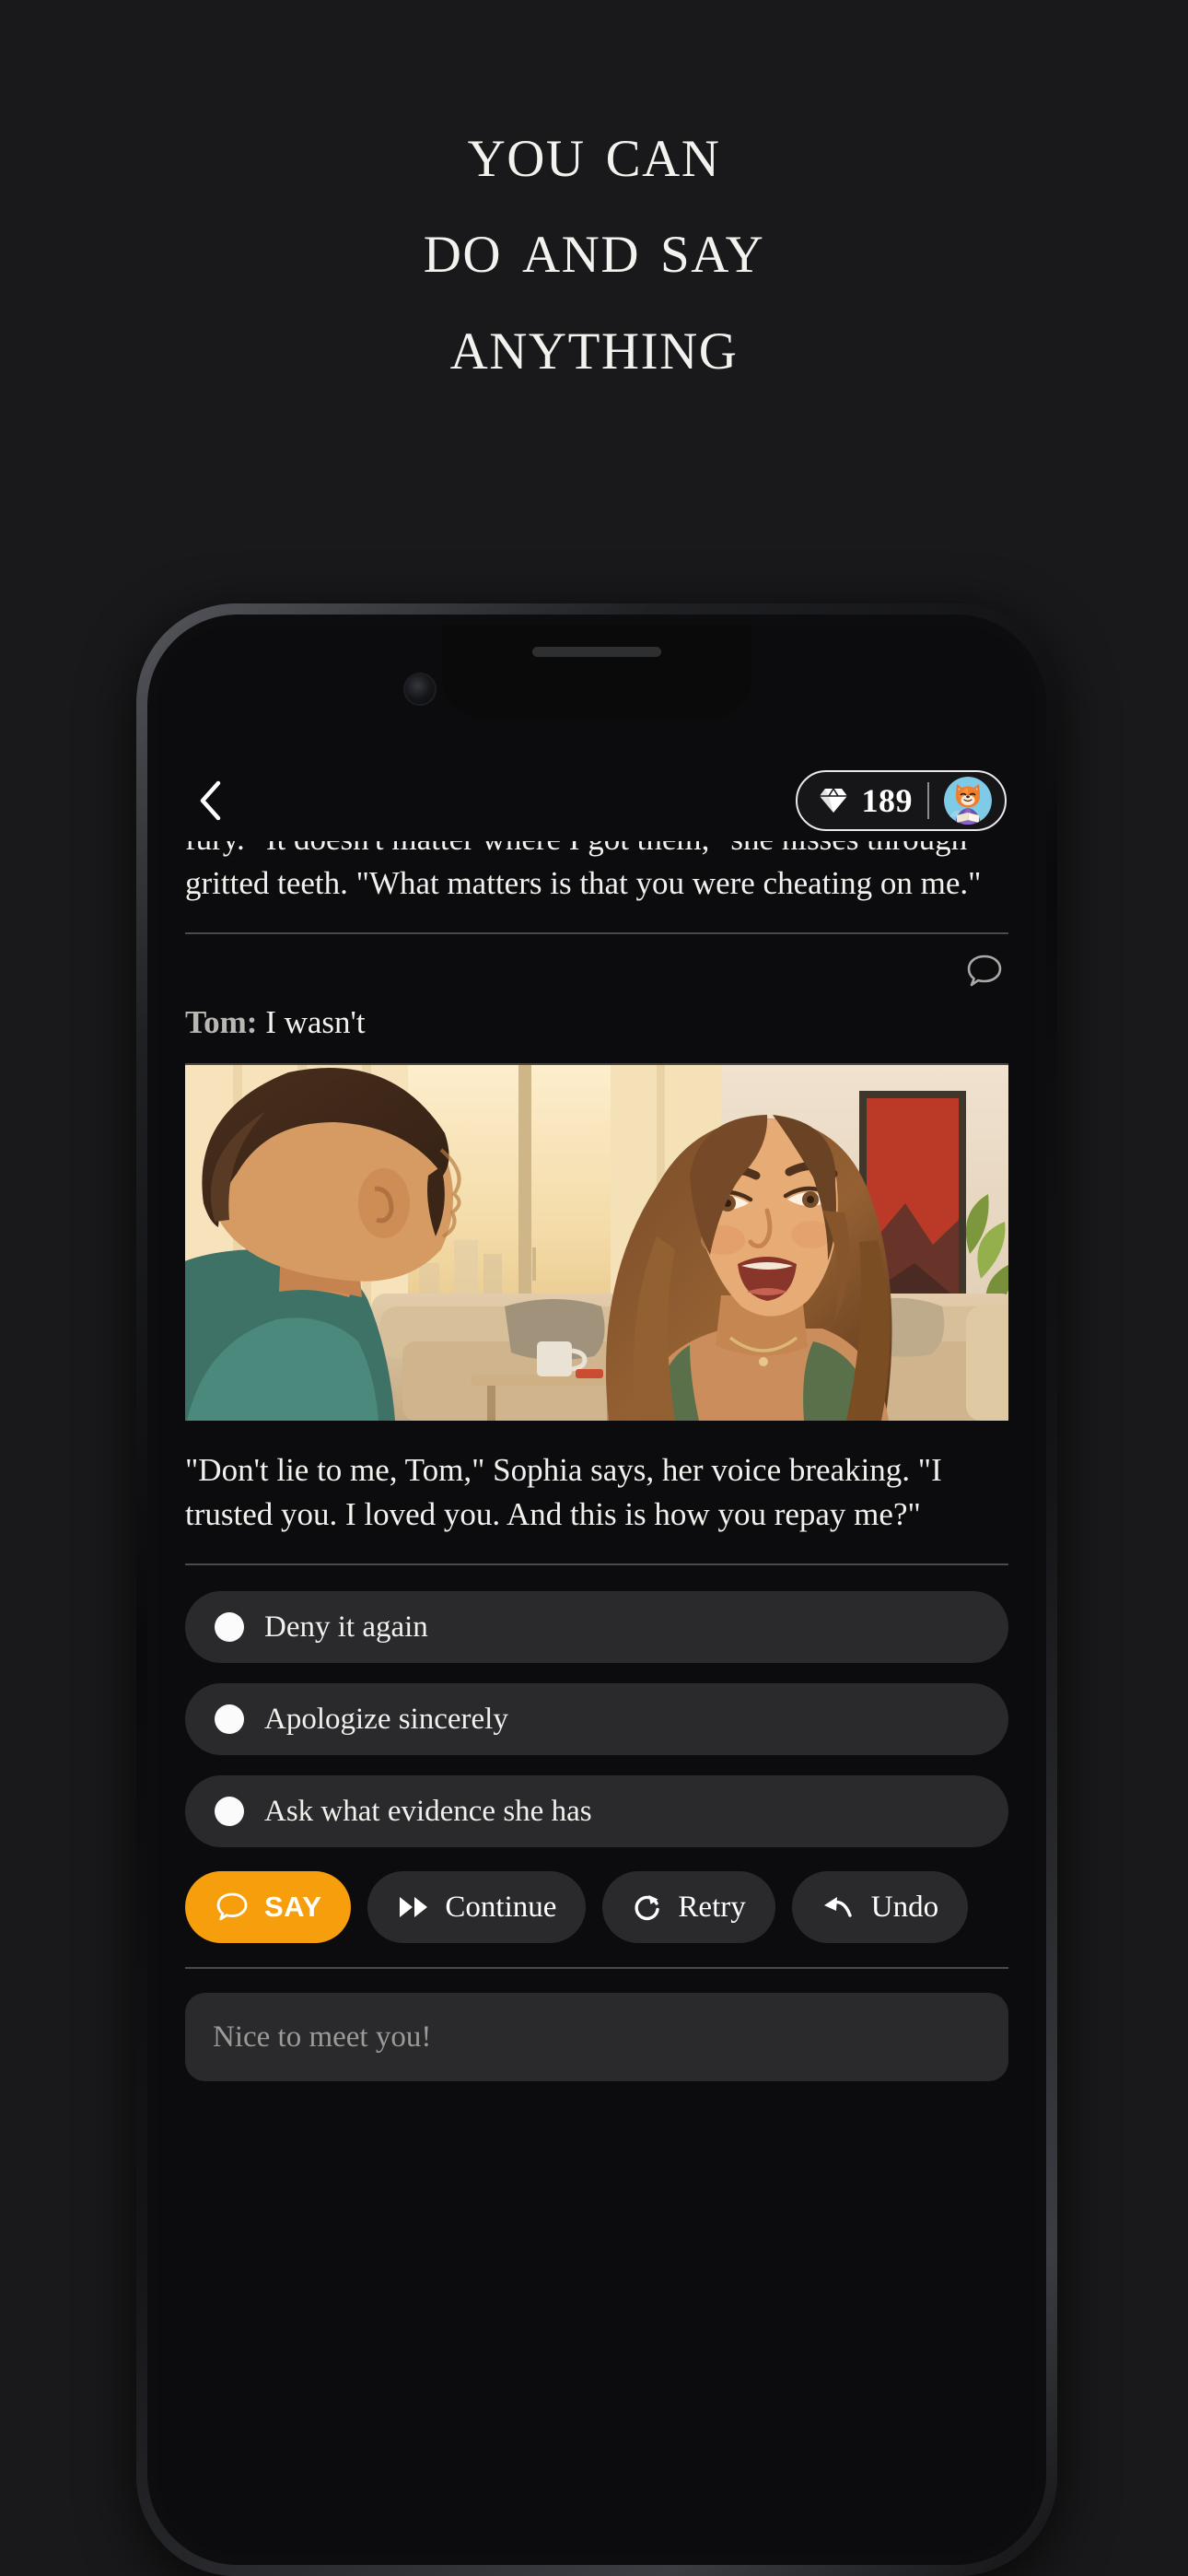 The height and width of the screenshot is (2576, 1188). I want to click on retry-button: Retry, so click(688, 1907).